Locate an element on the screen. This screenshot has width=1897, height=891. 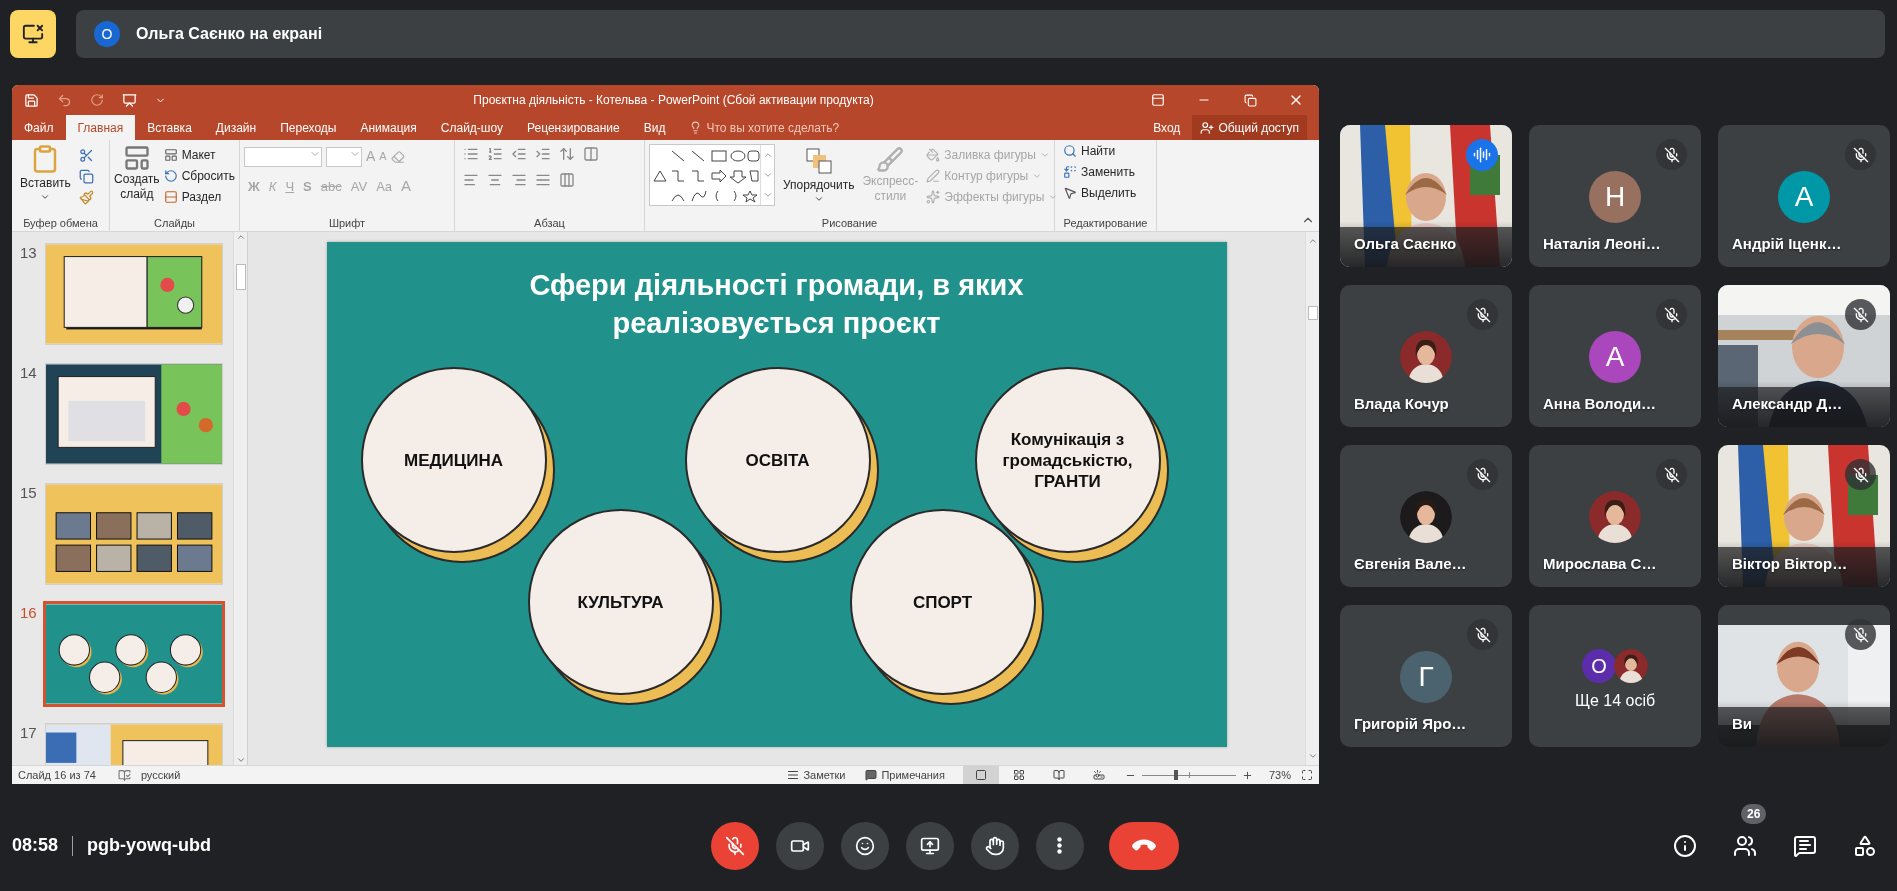
avatar: А is located at coordinates (1804, 197).